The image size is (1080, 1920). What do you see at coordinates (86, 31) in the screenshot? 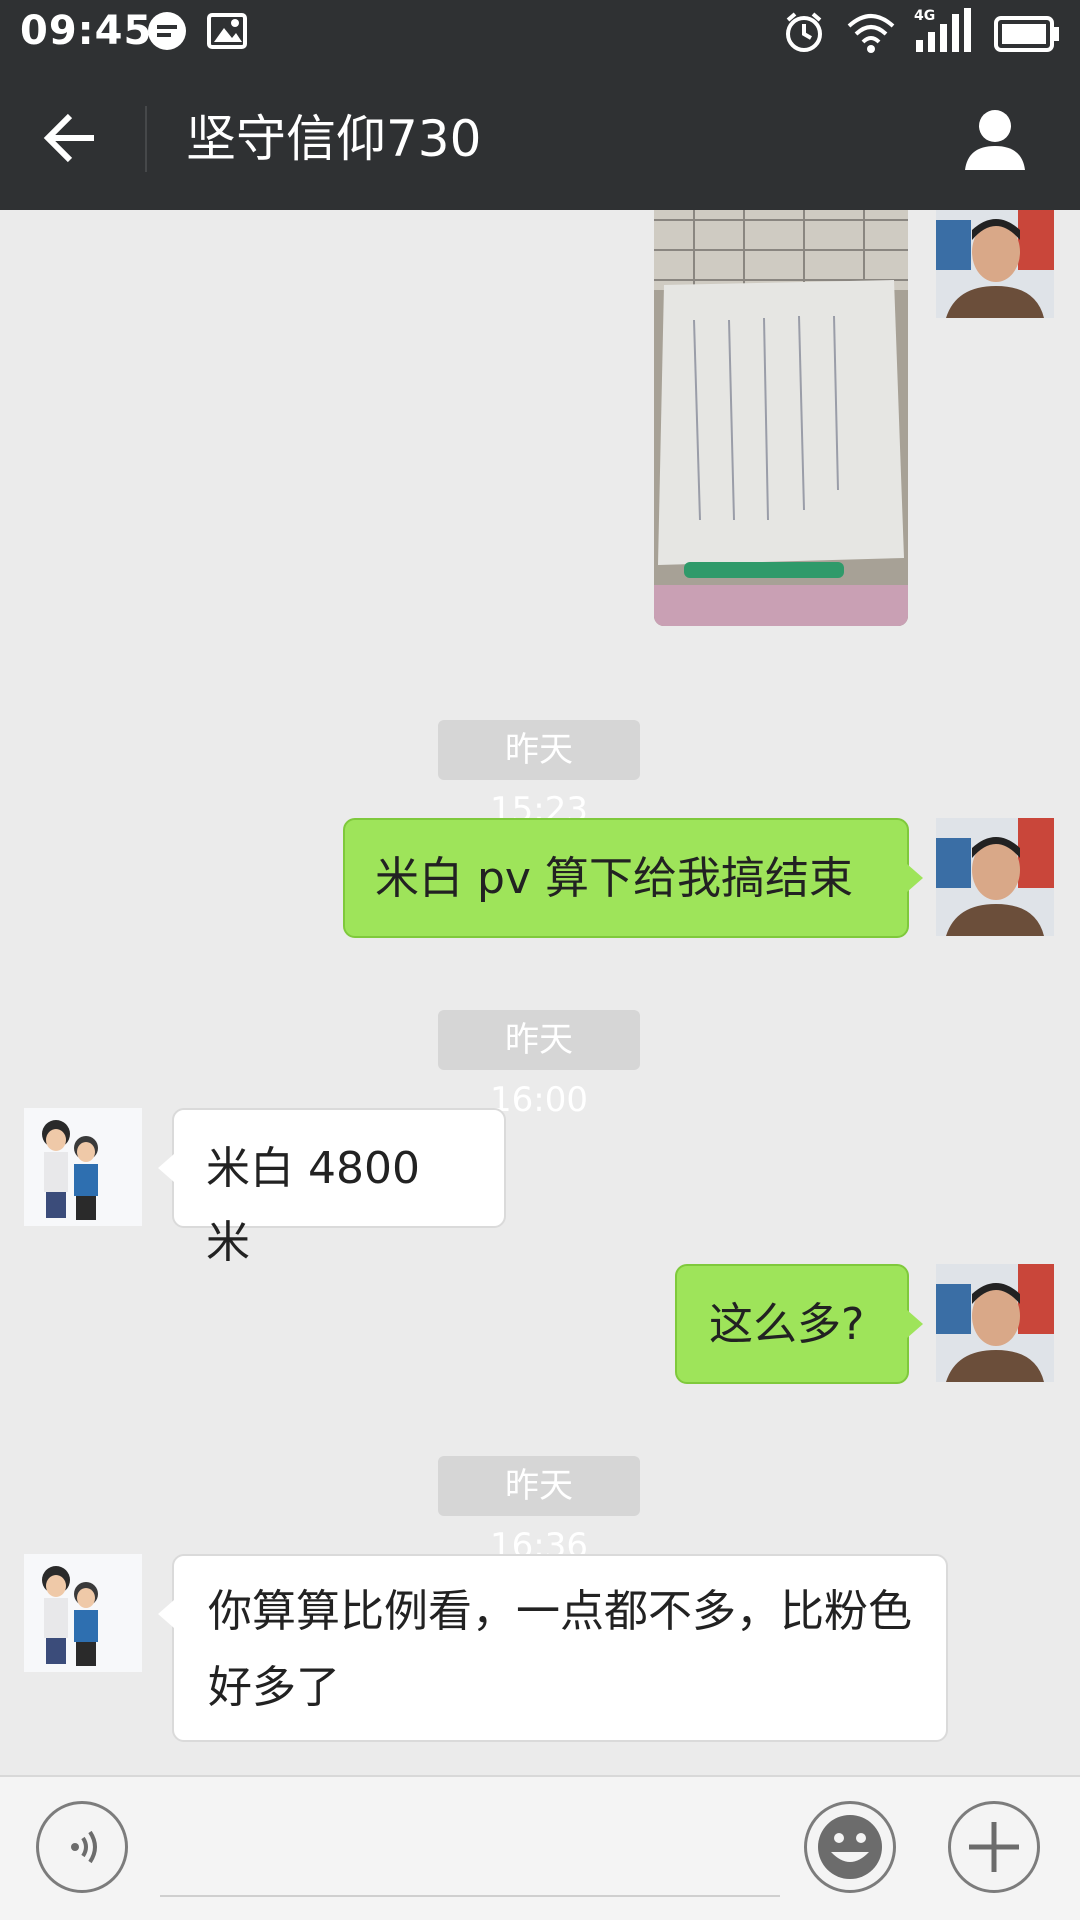
I see `status-time: 09:45` at bounding box center [86, 31].